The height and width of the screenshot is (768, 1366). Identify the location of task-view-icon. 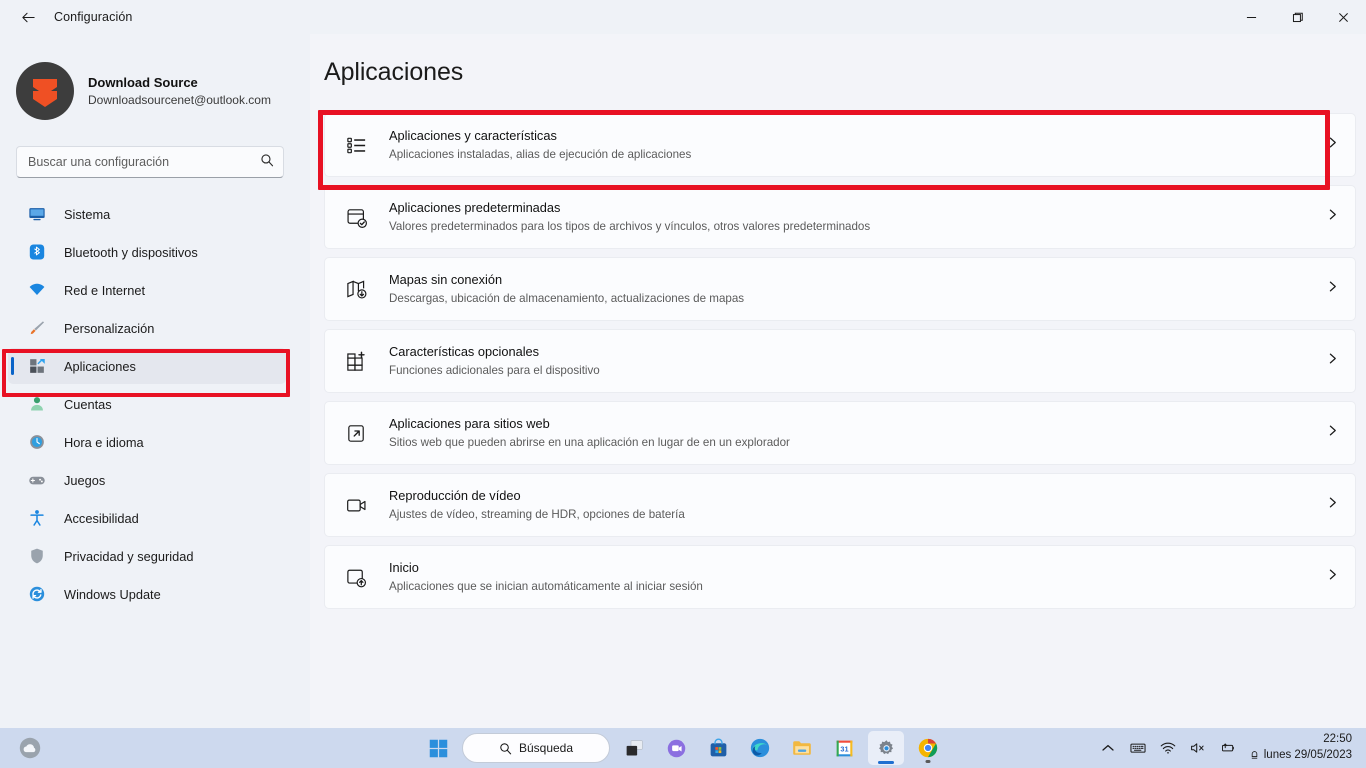
(634, 747).